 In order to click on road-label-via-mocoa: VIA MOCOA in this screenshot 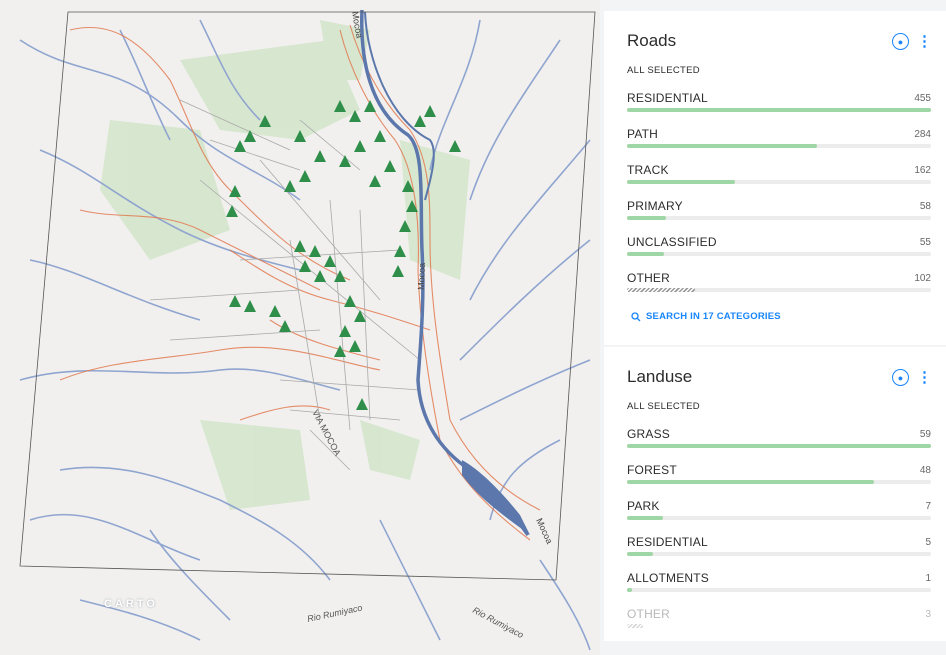, I will do `click(326, 432)`.